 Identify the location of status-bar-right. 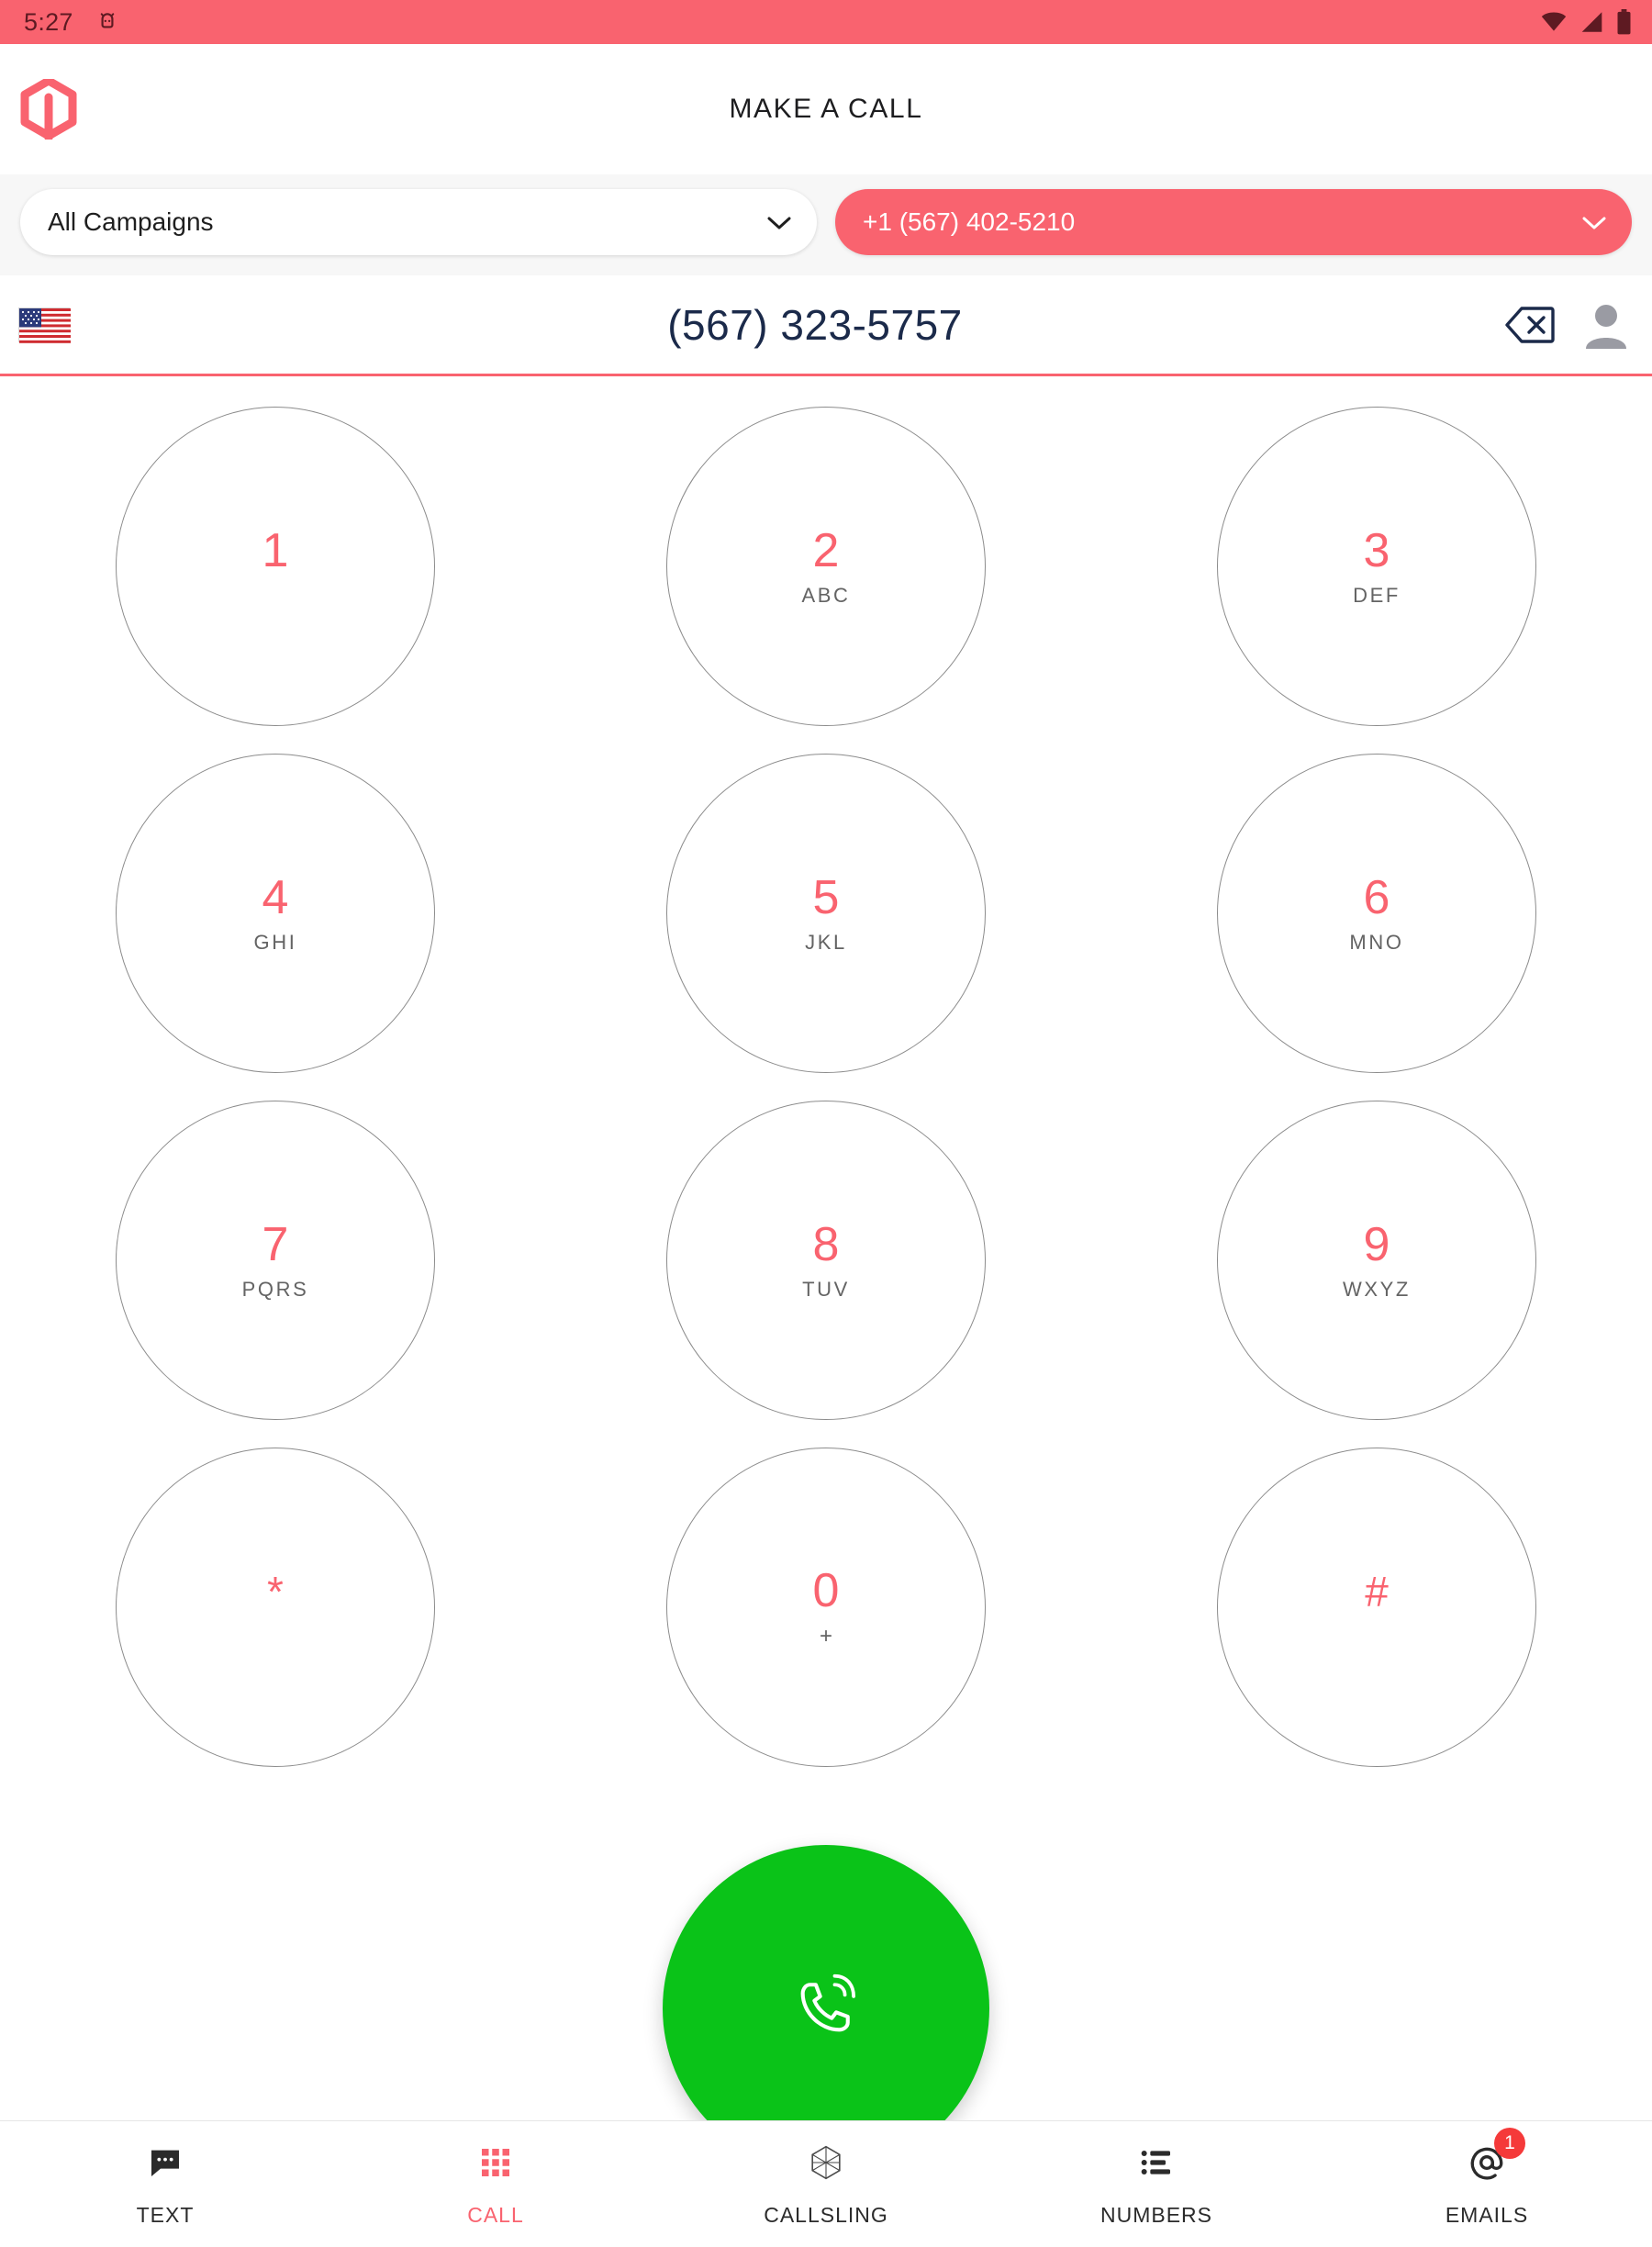
(1586, 22).